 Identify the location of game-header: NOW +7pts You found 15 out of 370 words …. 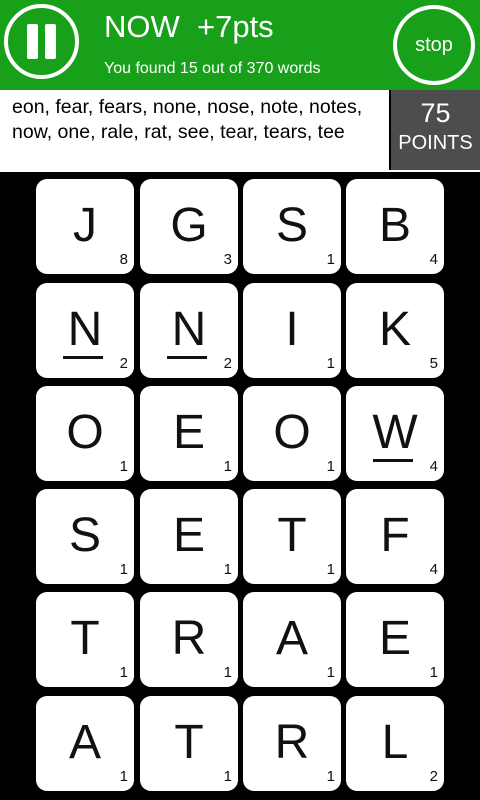
(240, 45).